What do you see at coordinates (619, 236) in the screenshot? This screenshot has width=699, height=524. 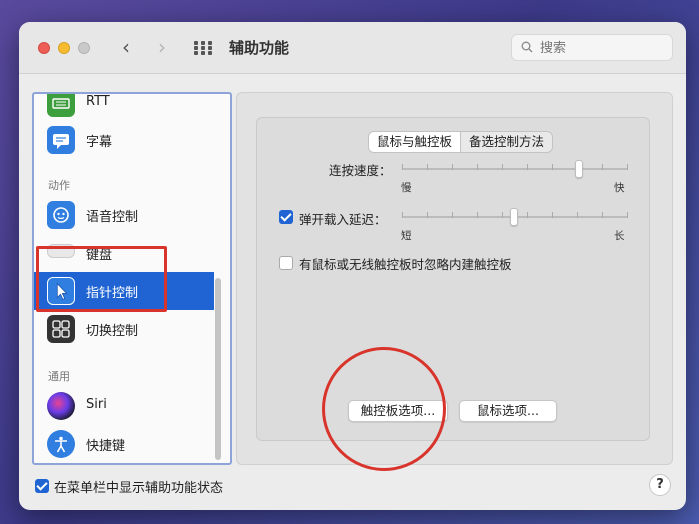 I see `delay-max-label: 长` at bounding box center [619, 236].